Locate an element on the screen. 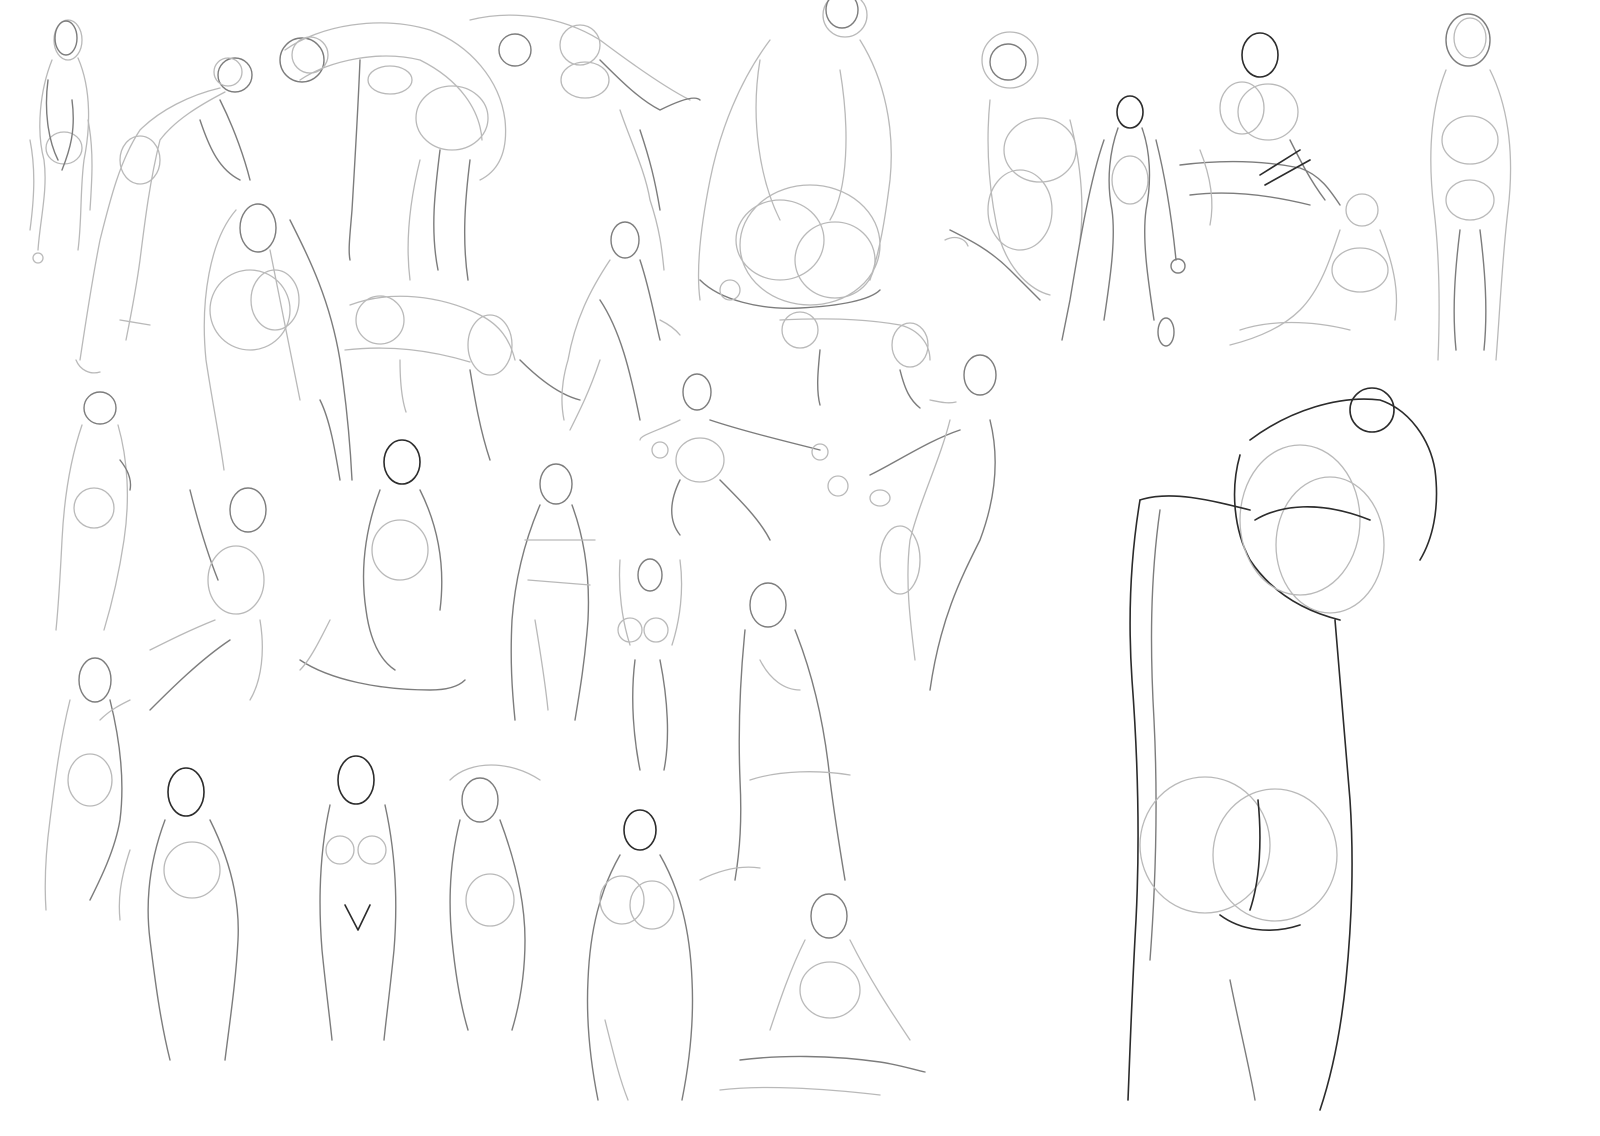 This screenshot has height=1136, width=1600. figure-standing-front-thin is located at coordinates (1123, 221).